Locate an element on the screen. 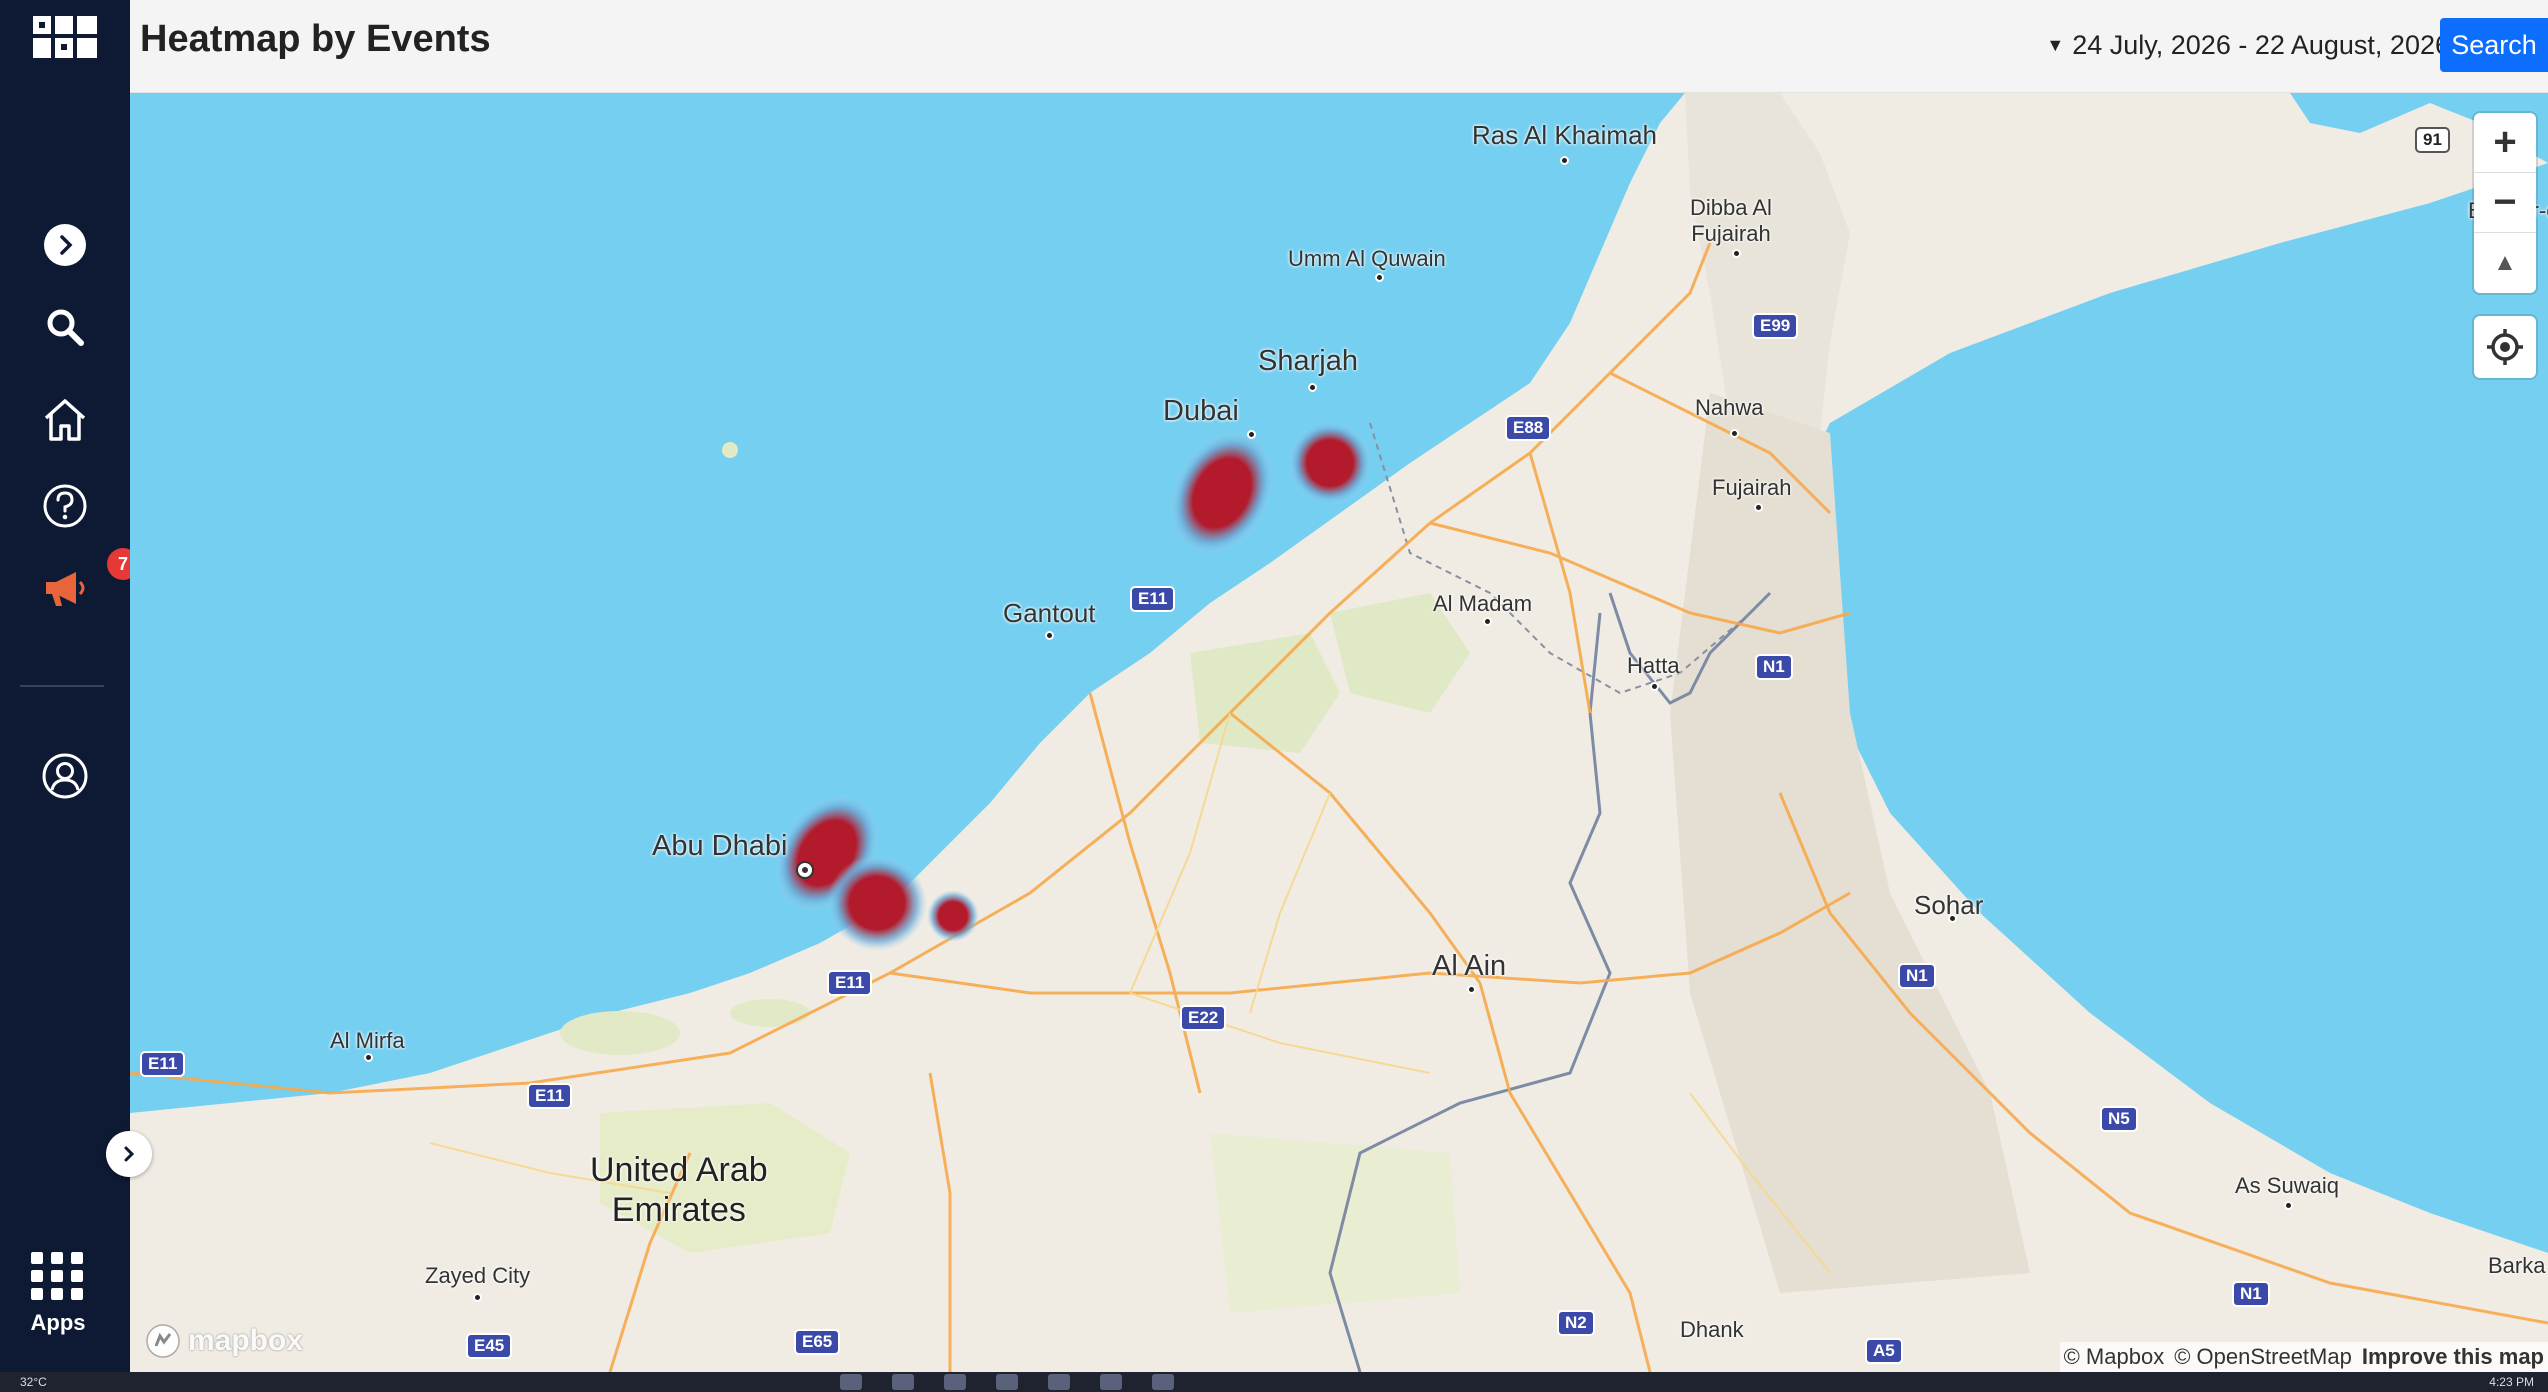 This screenshot has height=1392, width=2548. road-shield: E45 is located at coordinates (489, 1346).